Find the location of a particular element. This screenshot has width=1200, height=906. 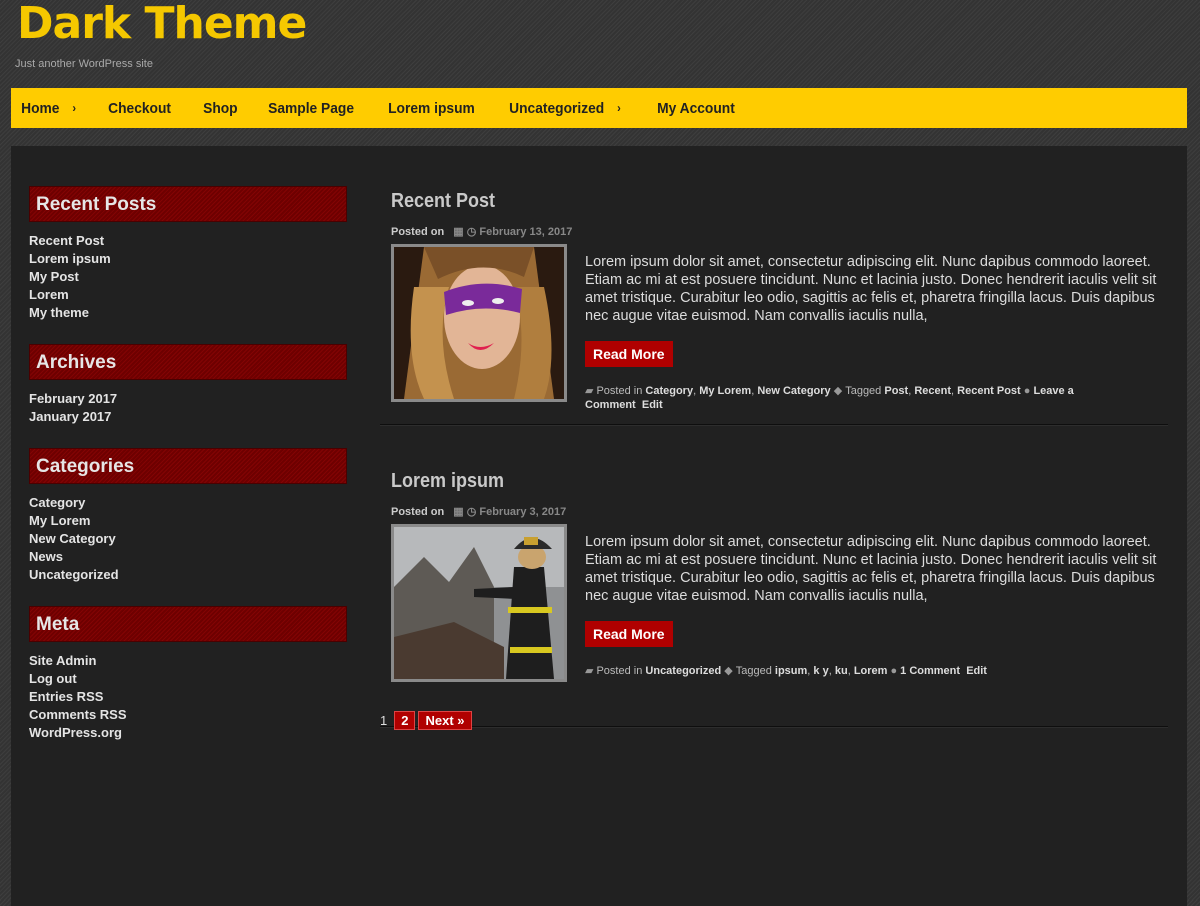

pagination: 1 2 Next » is located at coordinates (426, 720).